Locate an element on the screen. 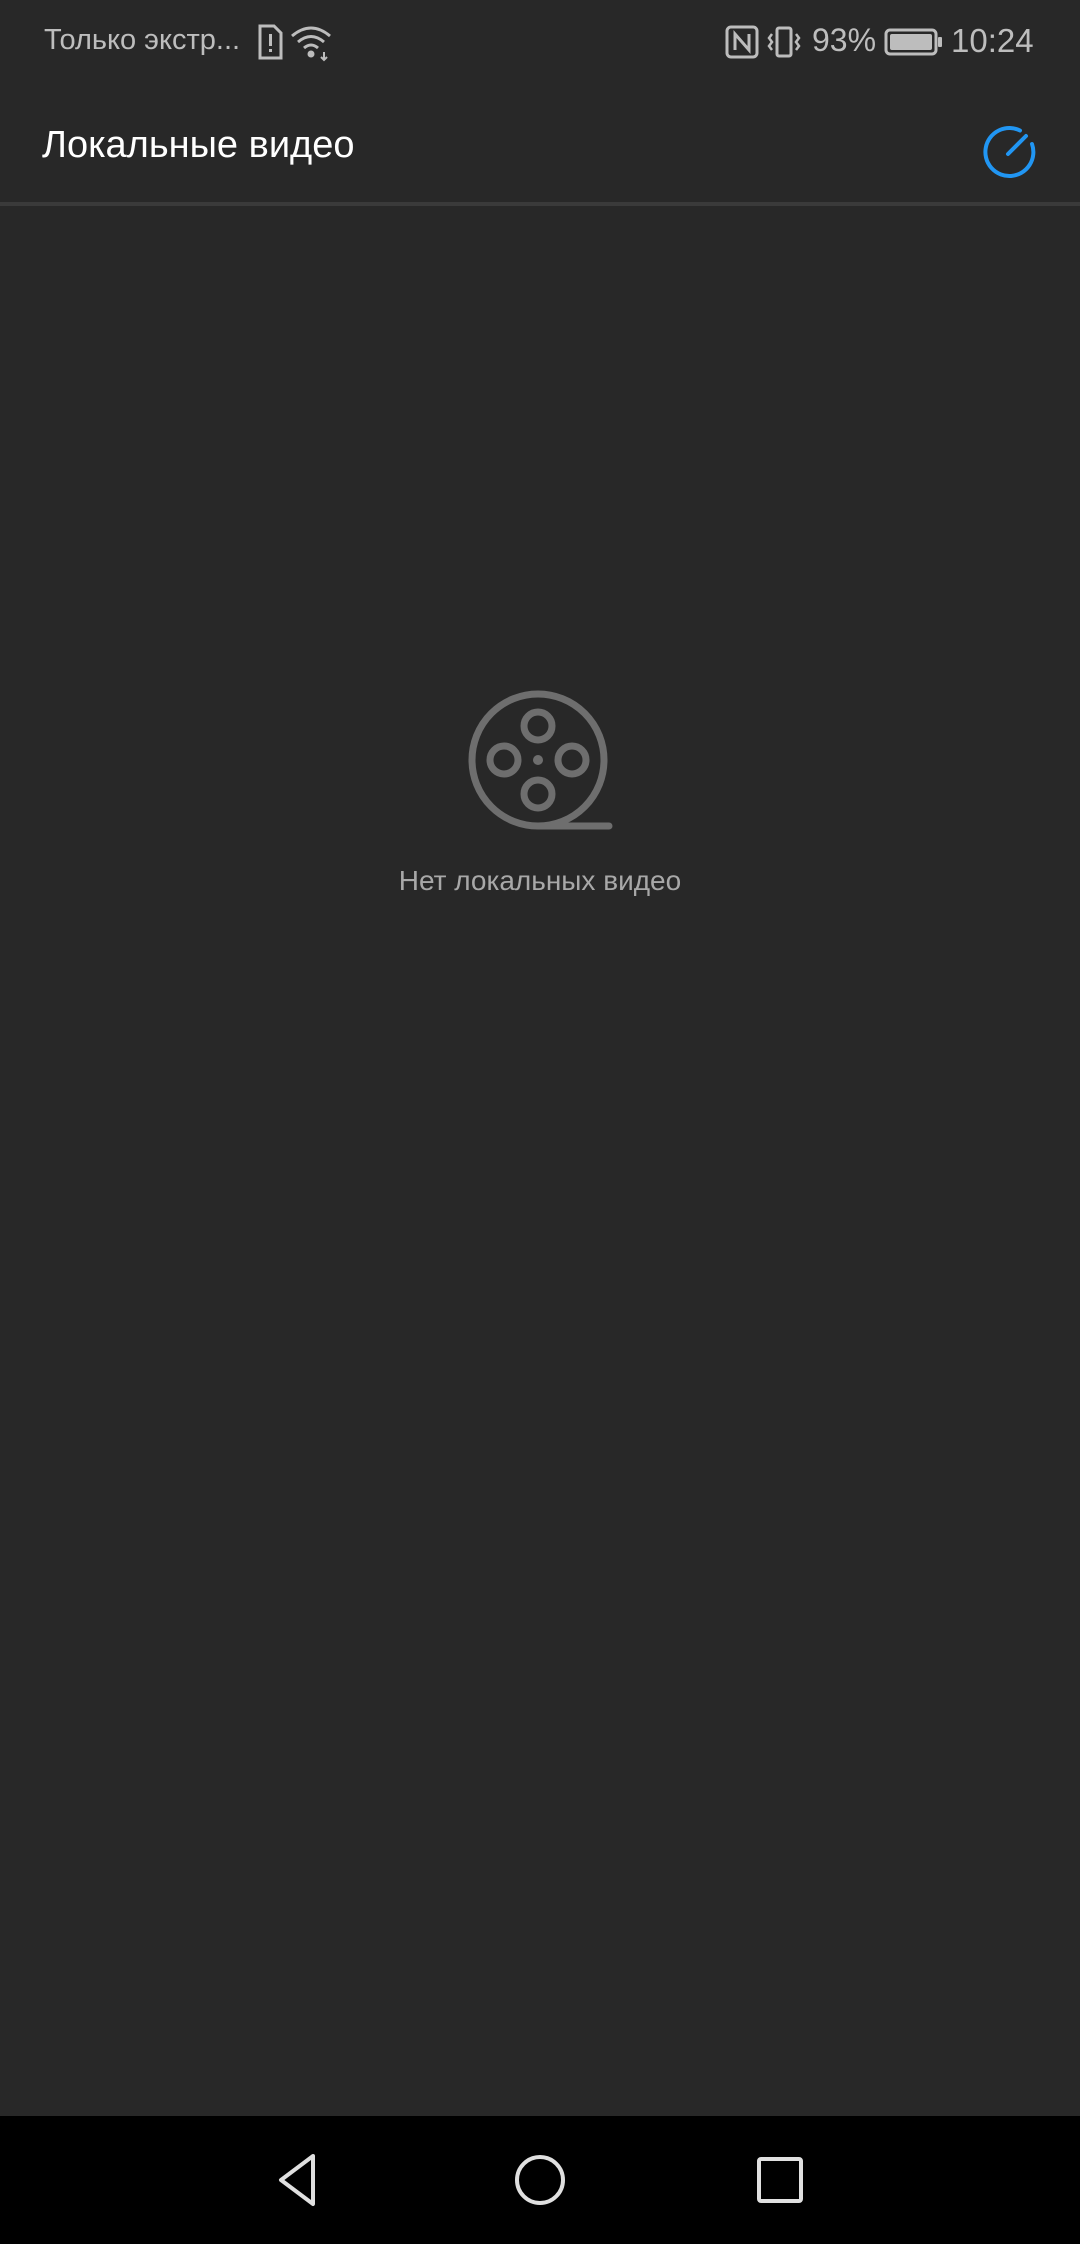  recents-icon is located at coordinates (780, 2180).